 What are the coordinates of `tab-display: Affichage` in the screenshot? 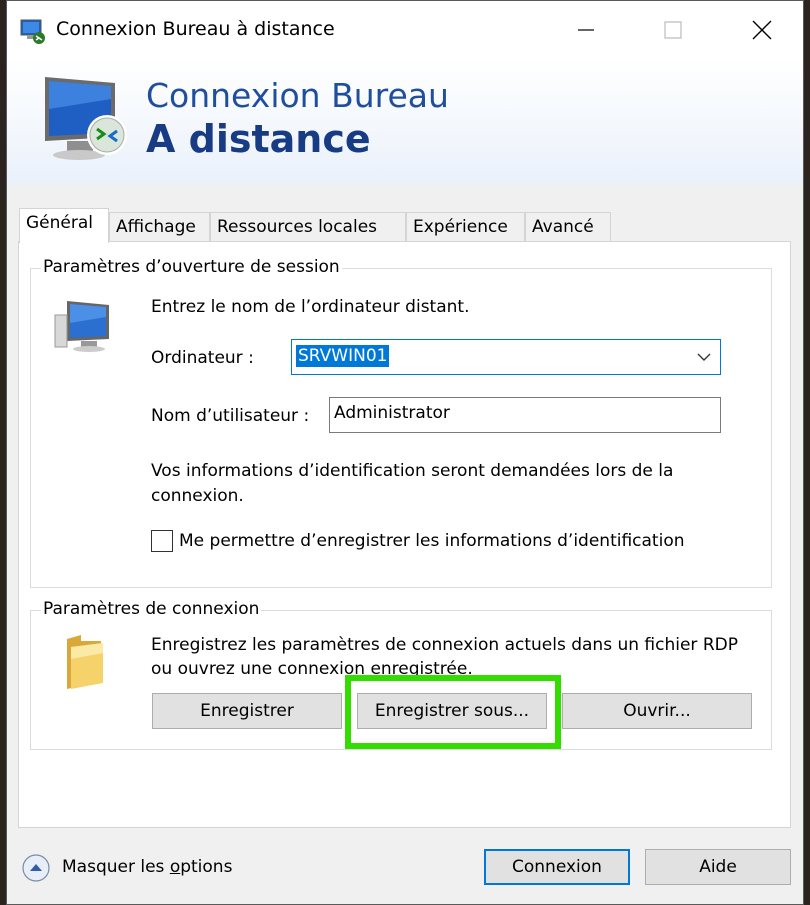 It's located at (159, 227).